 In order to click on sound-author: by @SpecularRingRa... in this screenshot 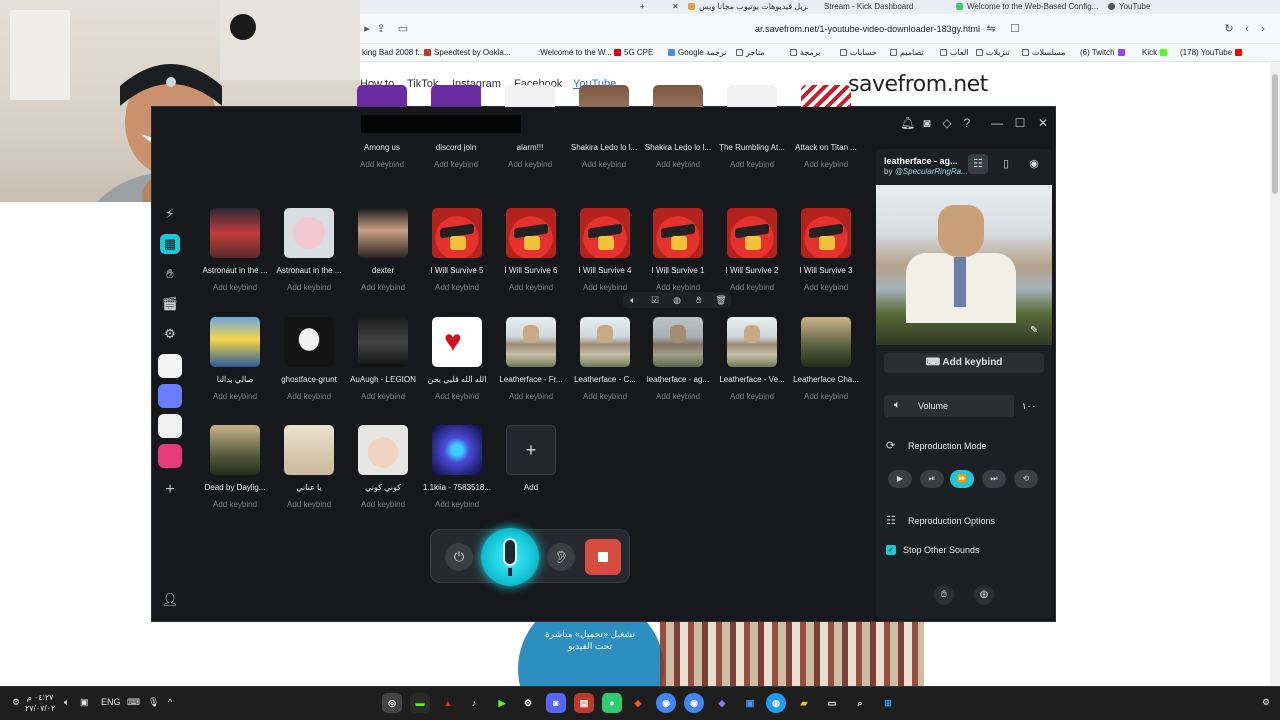, I will do `click(929, 171)`.